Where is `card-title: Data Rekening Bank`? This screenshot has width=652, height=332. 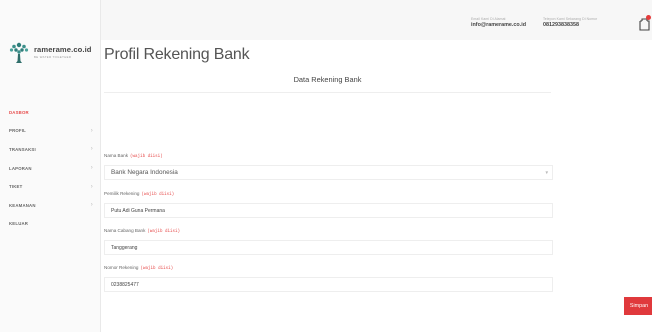 card-title: Data Rekening Bank is located at coordinates (327, 79).